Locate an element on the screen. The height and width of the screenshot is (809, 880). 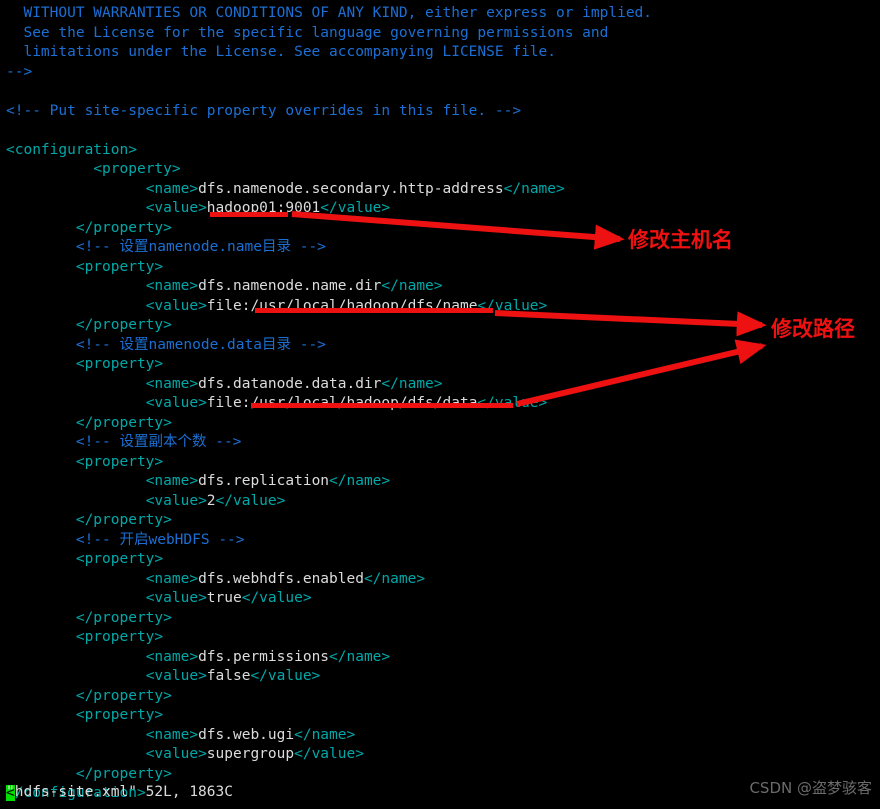
code-token: dfs.replication is located at coordinates (264, 481).